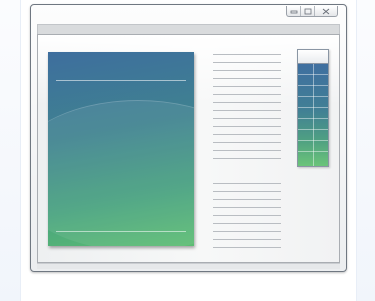  What do you see at coordinates (121, 80) in the screenshot?
I see `image-top-rule` at bounding box center [121, 80].